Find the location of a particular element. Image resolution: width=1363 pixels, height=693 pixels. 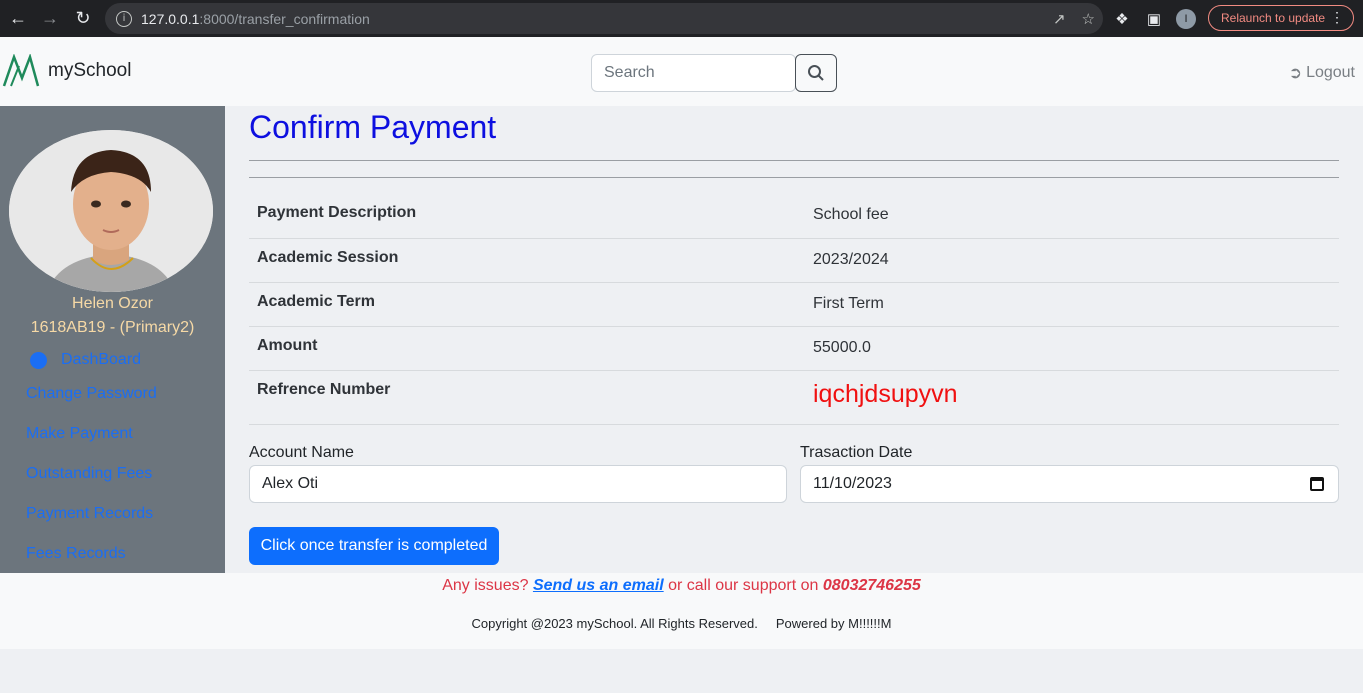

dashboard-icon is located at coordinates (38, 360).